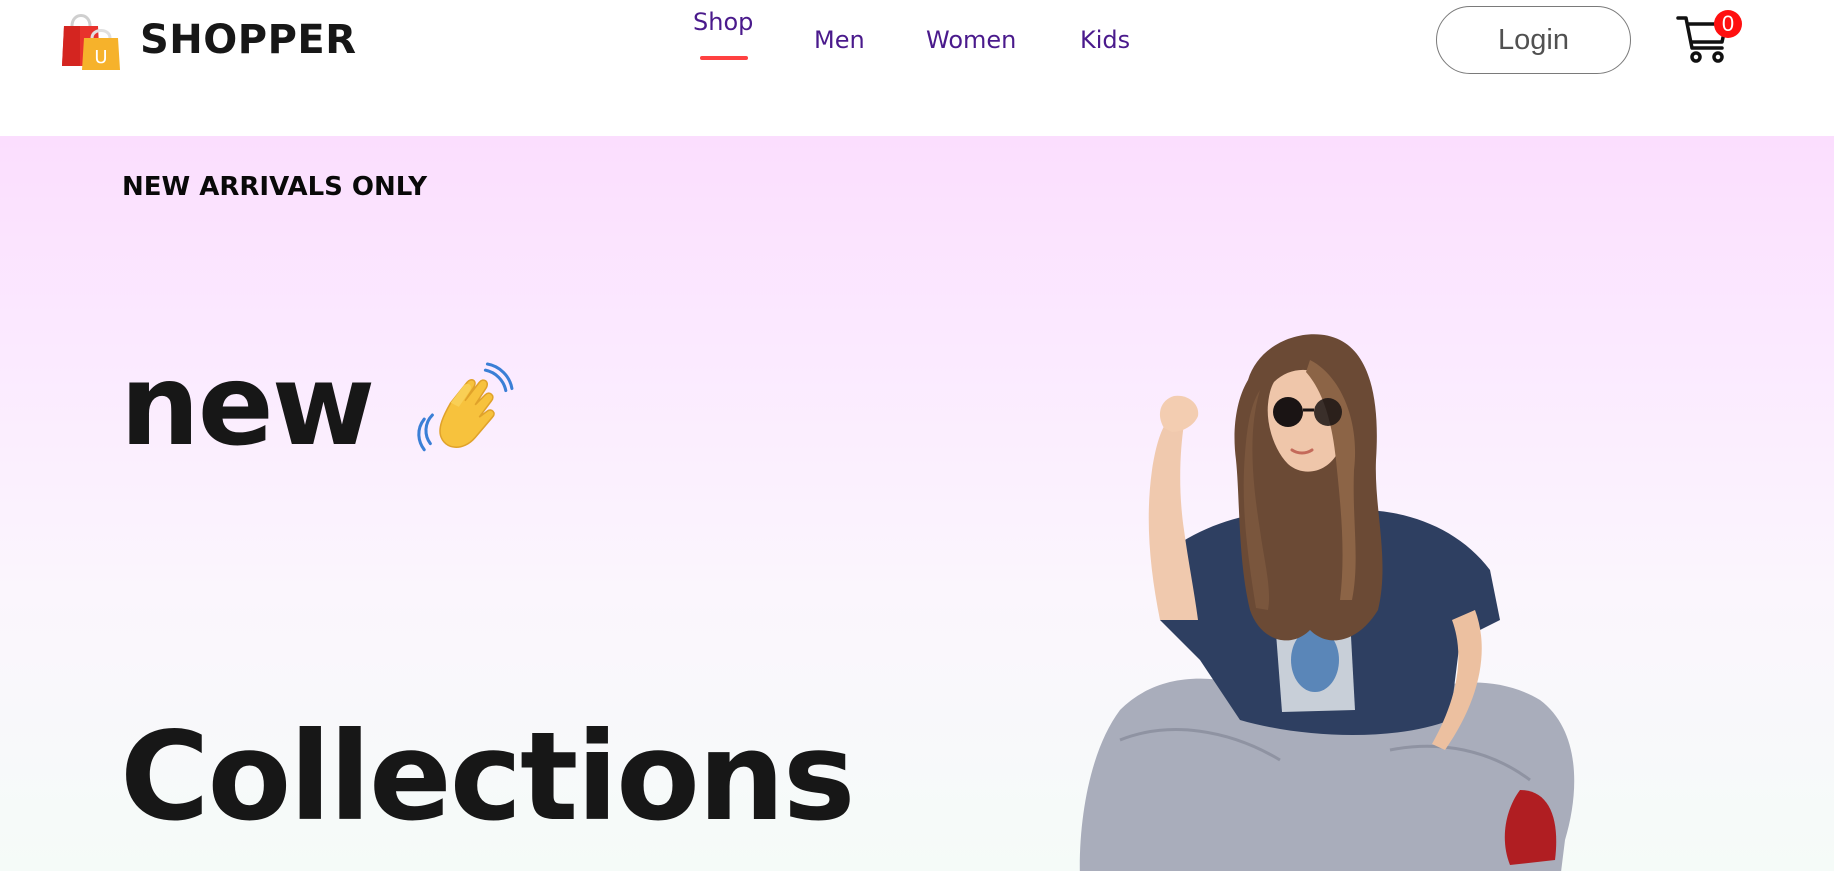 The height and width of the screenshot is (871, 1834). What do you see at coordinates (1709, 36) in the screenshot?
I see `cart-button: 0` at bounding box center [1709, 36].